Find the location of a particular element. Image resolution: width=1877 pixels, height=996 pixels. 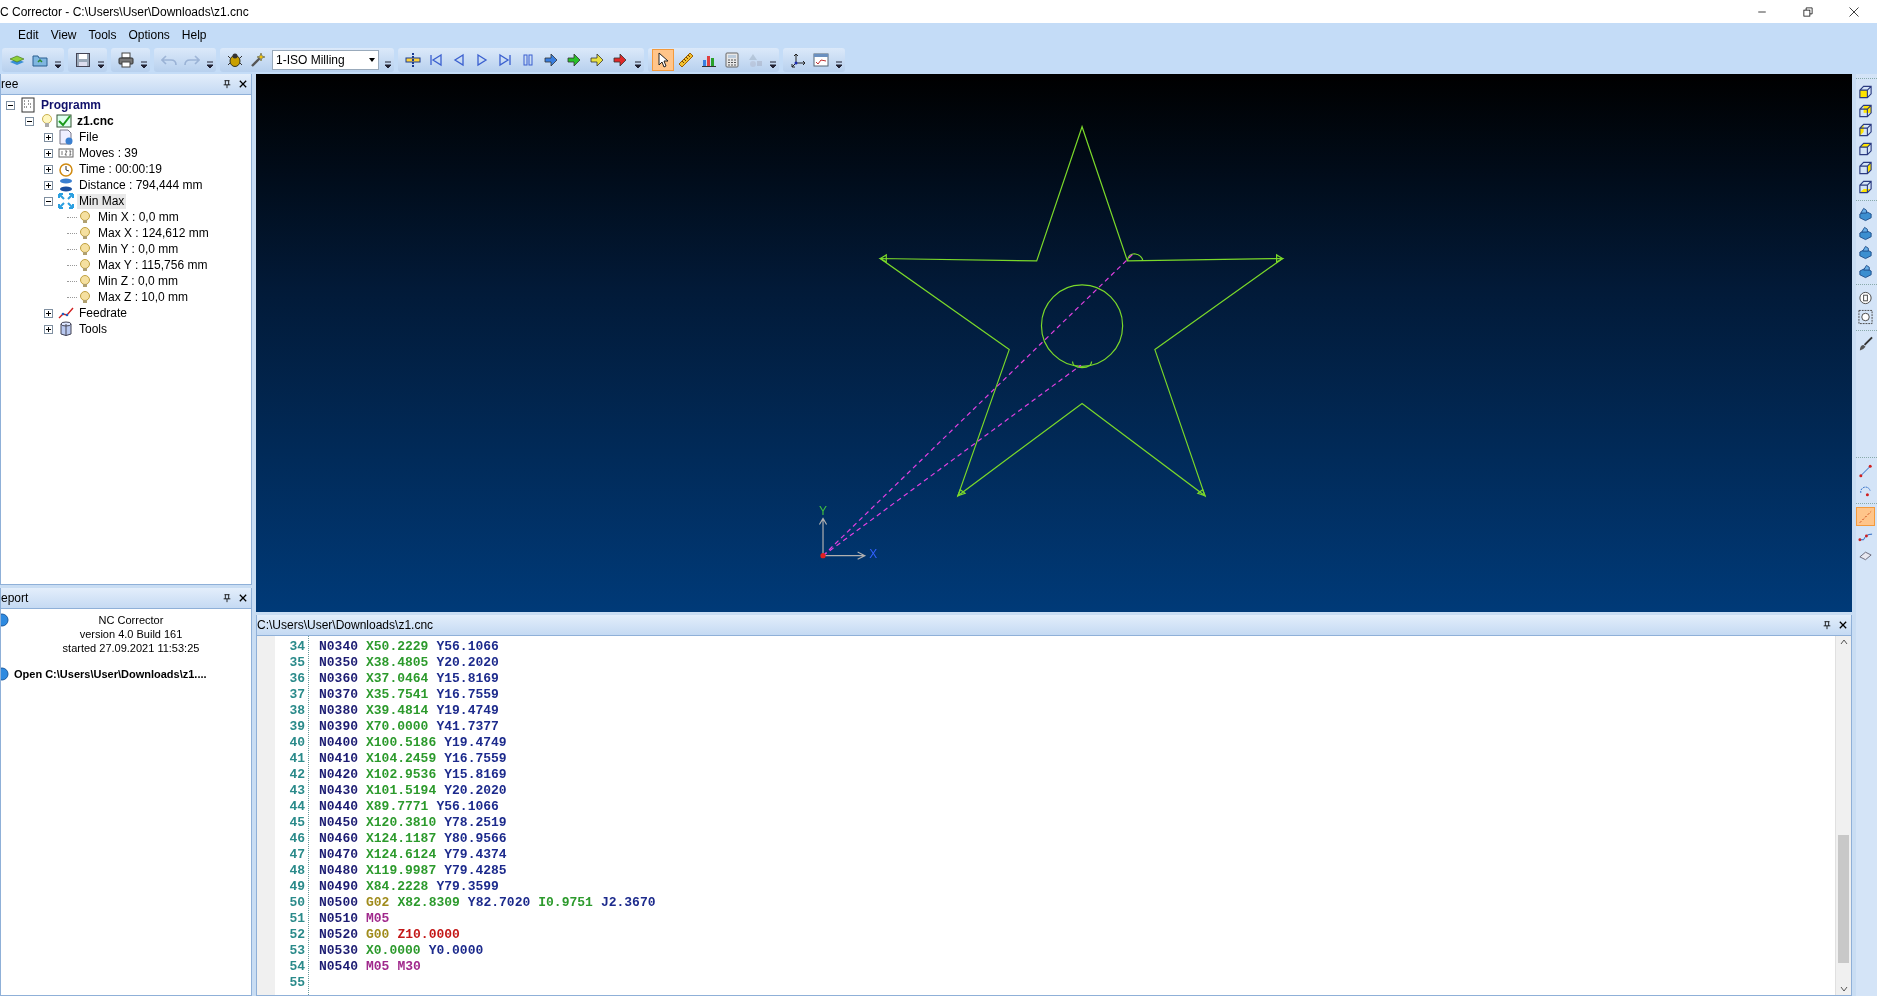

bug-icon is located at coordinates (235, 60).